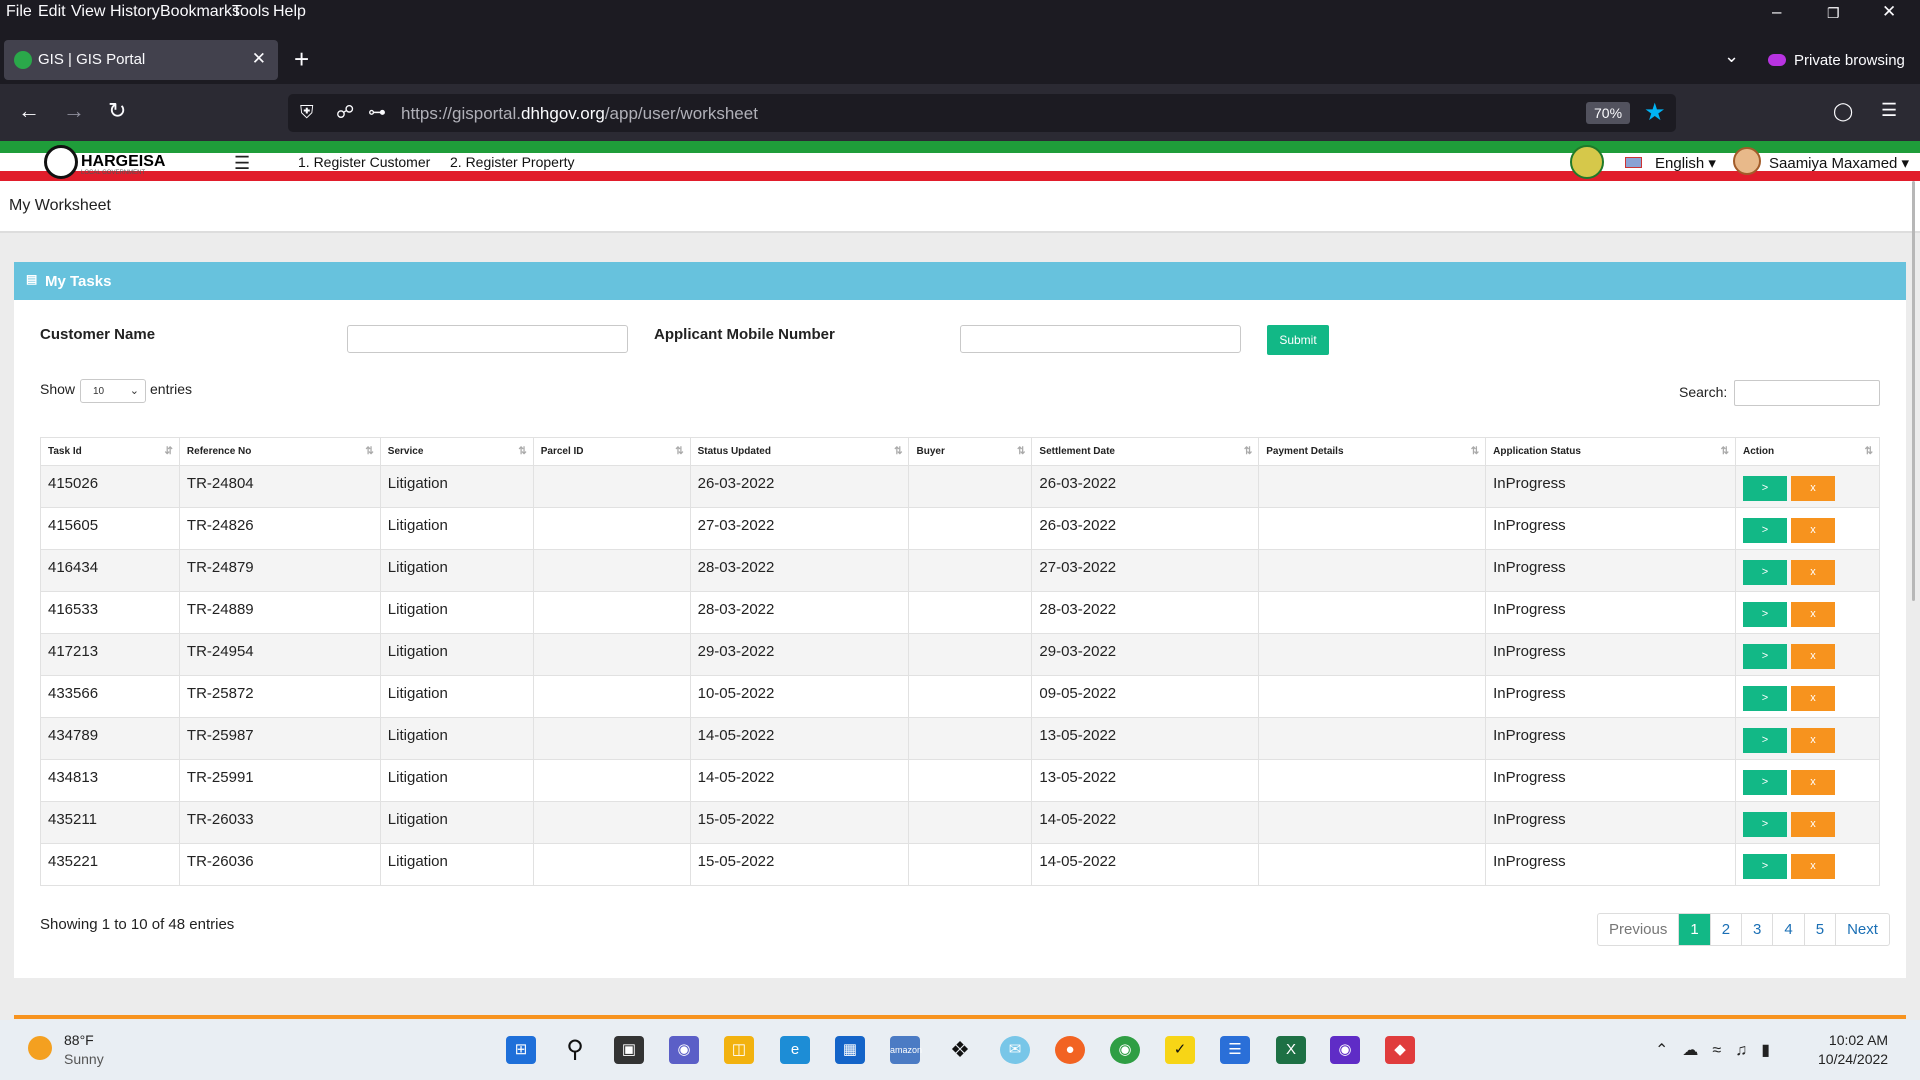 This screenshot has height=1080, width=1920. I want to click on firefox-icon: ●, so click(1070, 1050).